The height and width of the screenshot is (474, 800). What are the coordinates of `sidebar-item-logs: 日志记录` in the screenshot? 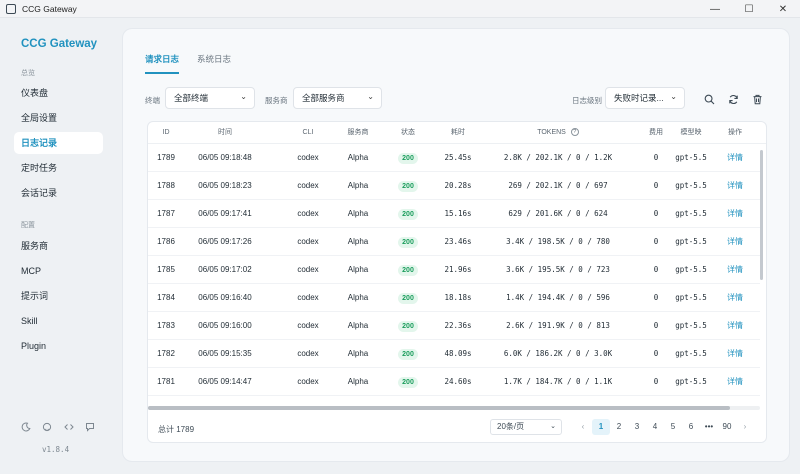 It's located at (58, 143).